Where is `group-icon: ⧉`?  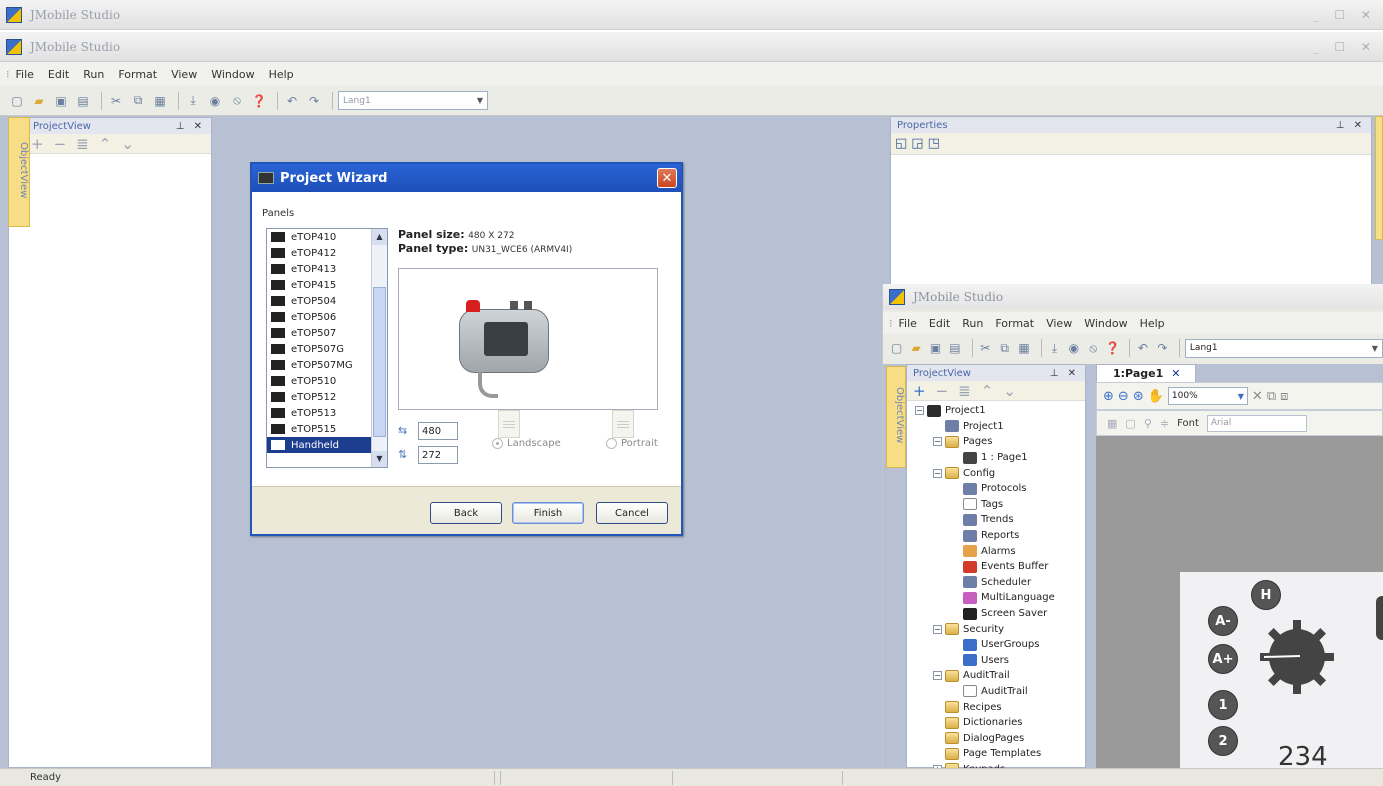
group-icon: ⧉ is located at coordinates (1271, 396).